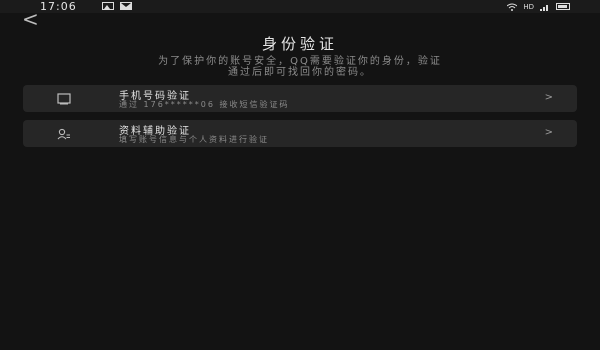 The width and height of the screenshot is (600, 350). Describe the element at coordinates (126, 6) in the screenshot. I see `mail-icon` at that location.